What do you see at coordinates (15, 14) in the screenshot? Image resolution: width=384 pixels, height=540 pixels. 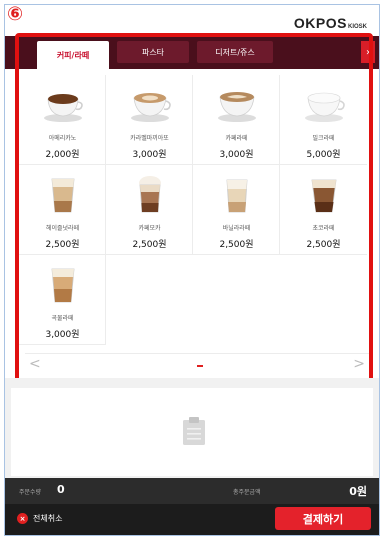 I see `step-number-badge: ⑥` at bounding box center [15, 14].